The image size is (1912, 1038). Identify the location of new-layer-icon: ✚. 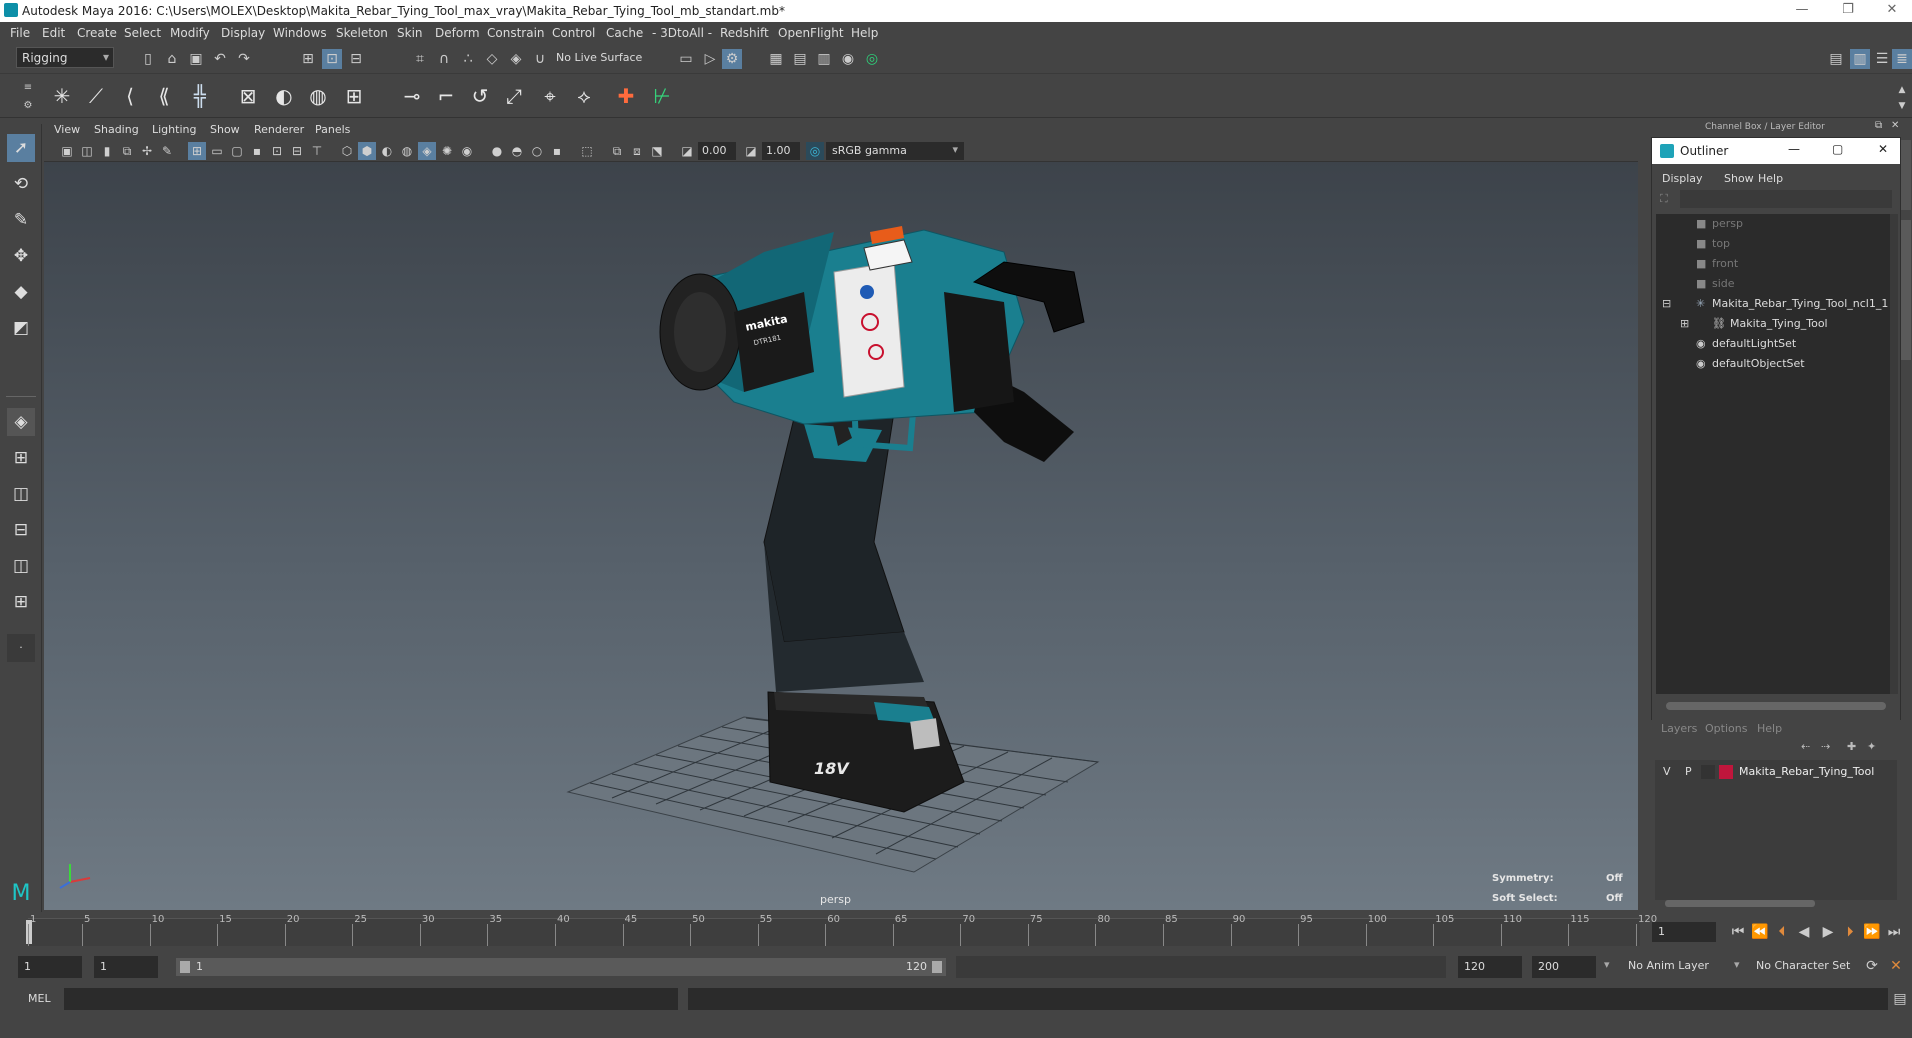
(1851, 746).